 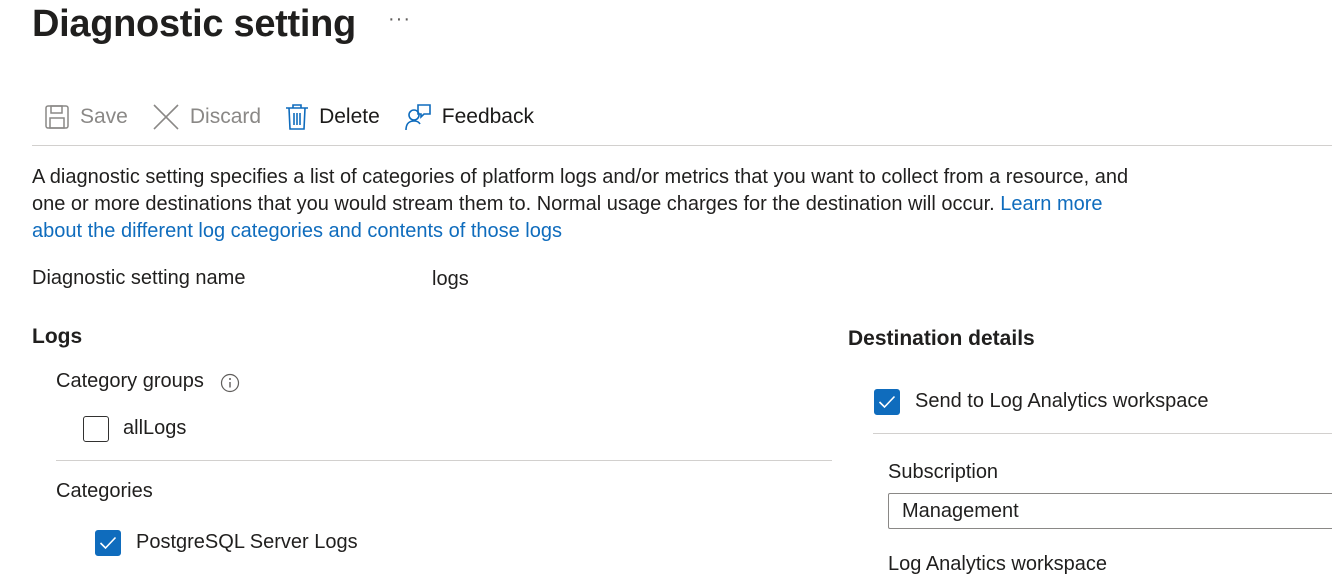 What do you see at coordinates (998, 564) in the screenshot?
I see `workspace-label: Log Analytics workspace` at bounding box center [998, 564].